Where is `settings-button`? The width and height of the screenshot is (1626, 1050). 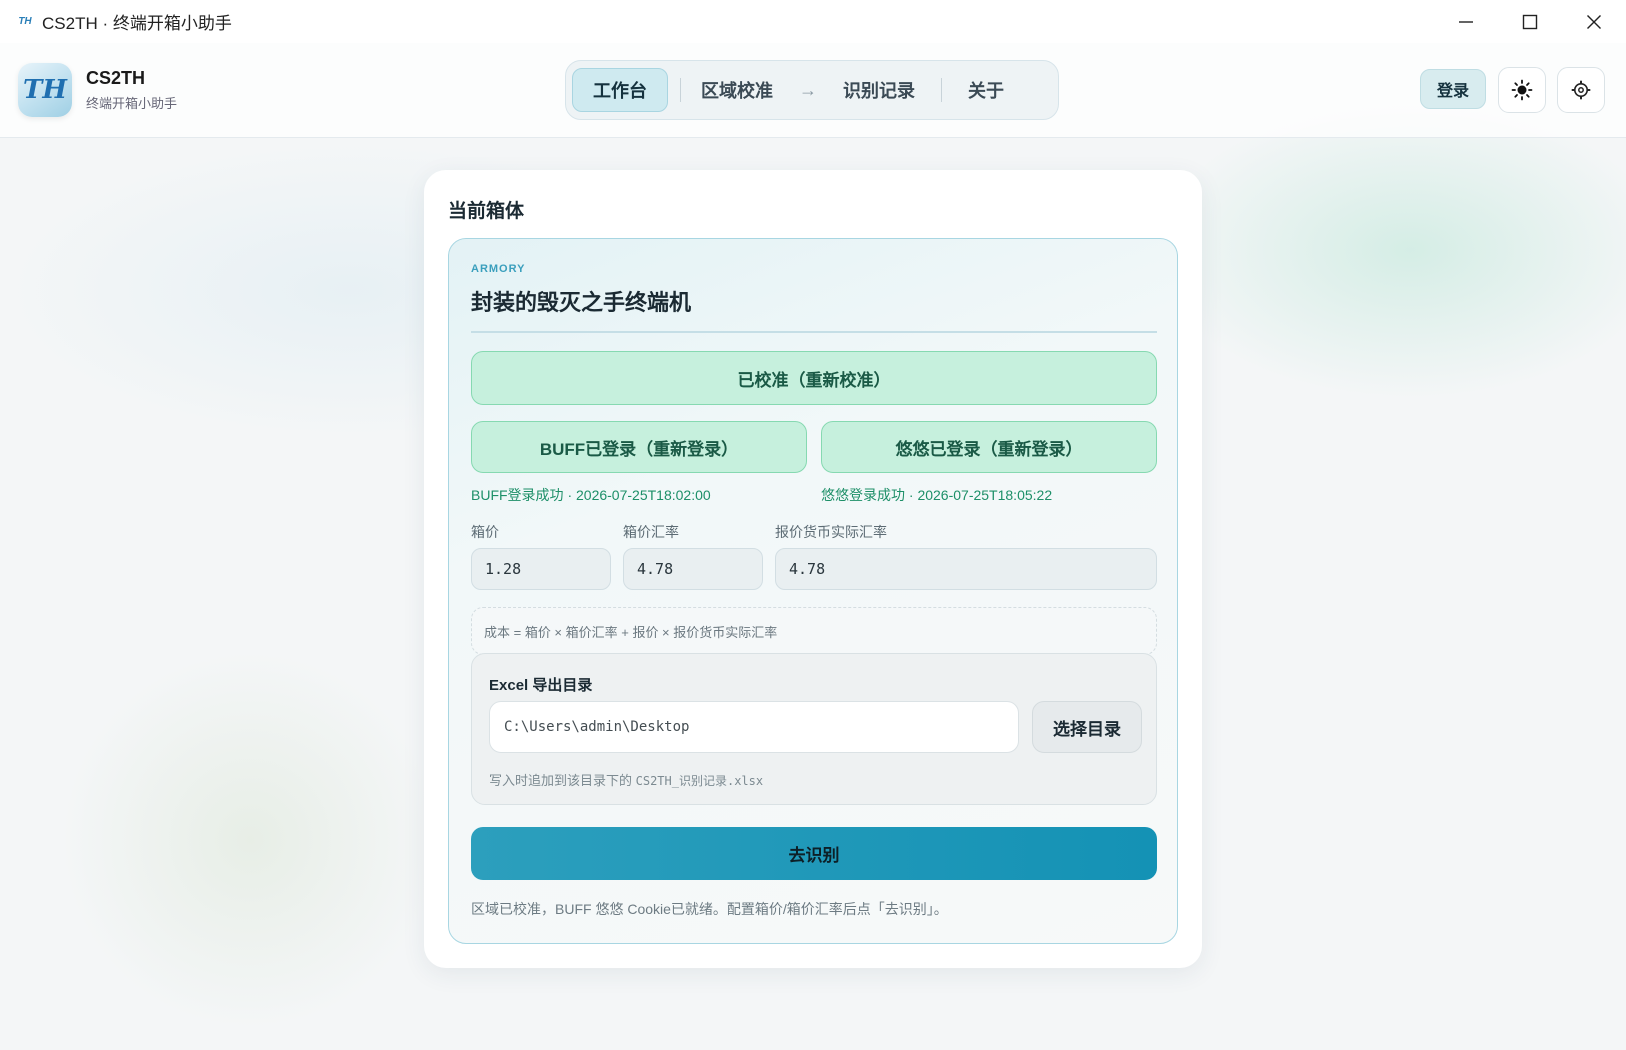 settings-button is located at coordinates (1581, 90).